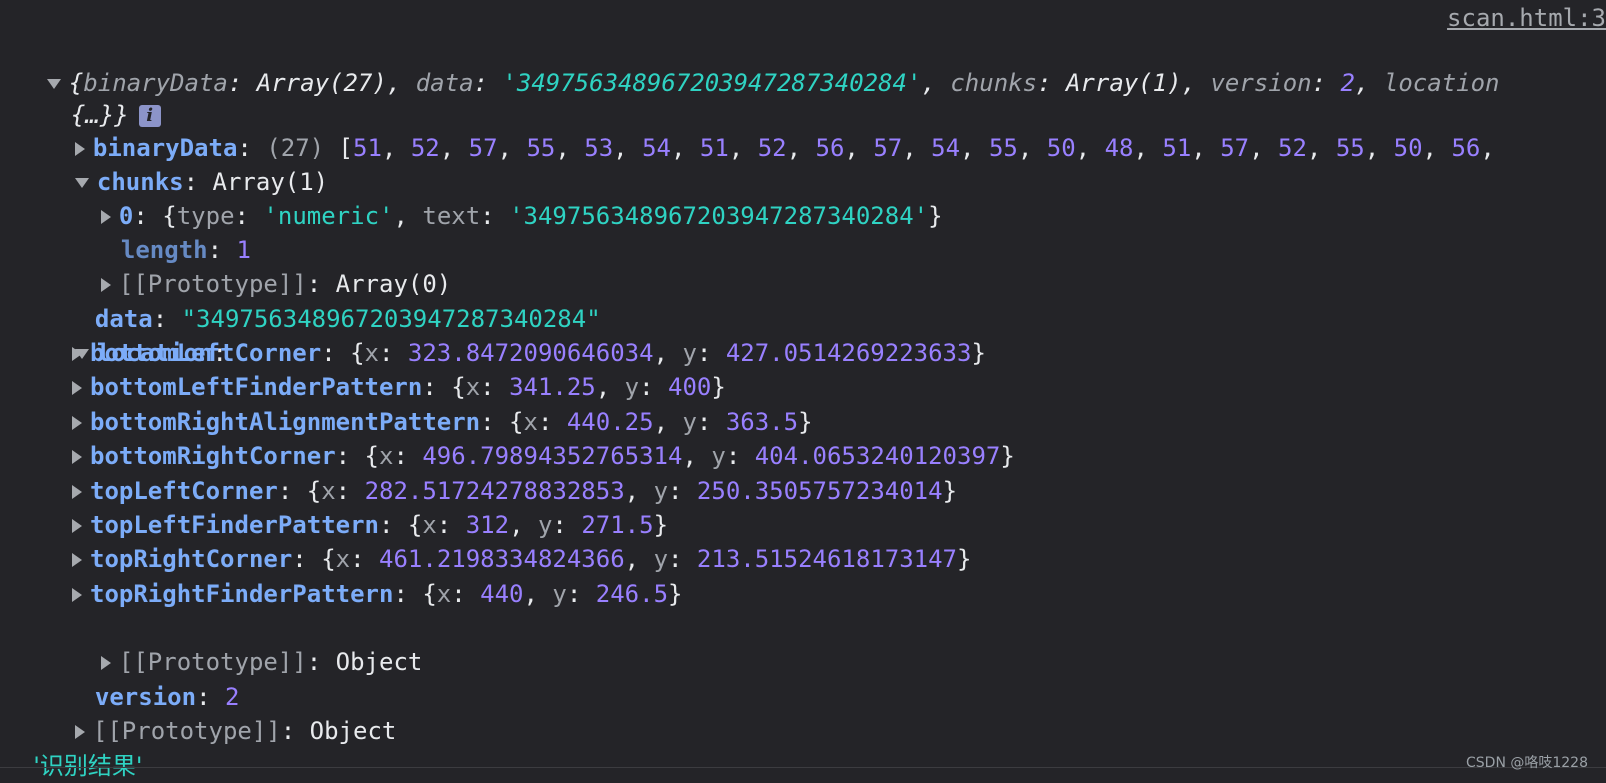 The height and width of the screenshot is (783, 1606). What do you see at coordinates (444, 83) in the screenshot?
I see `summary-data-key: data` at bounding box center [444, 83].